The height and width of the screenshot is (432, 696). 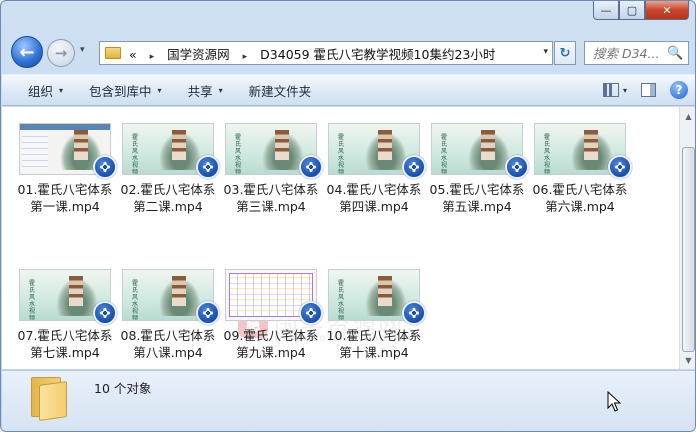 What do you see at coordinates (271, 198) in the screenshot?
I see `file-name: 03.霍氏八宅体系第三课.mp4` at bounding box center [271, 198].